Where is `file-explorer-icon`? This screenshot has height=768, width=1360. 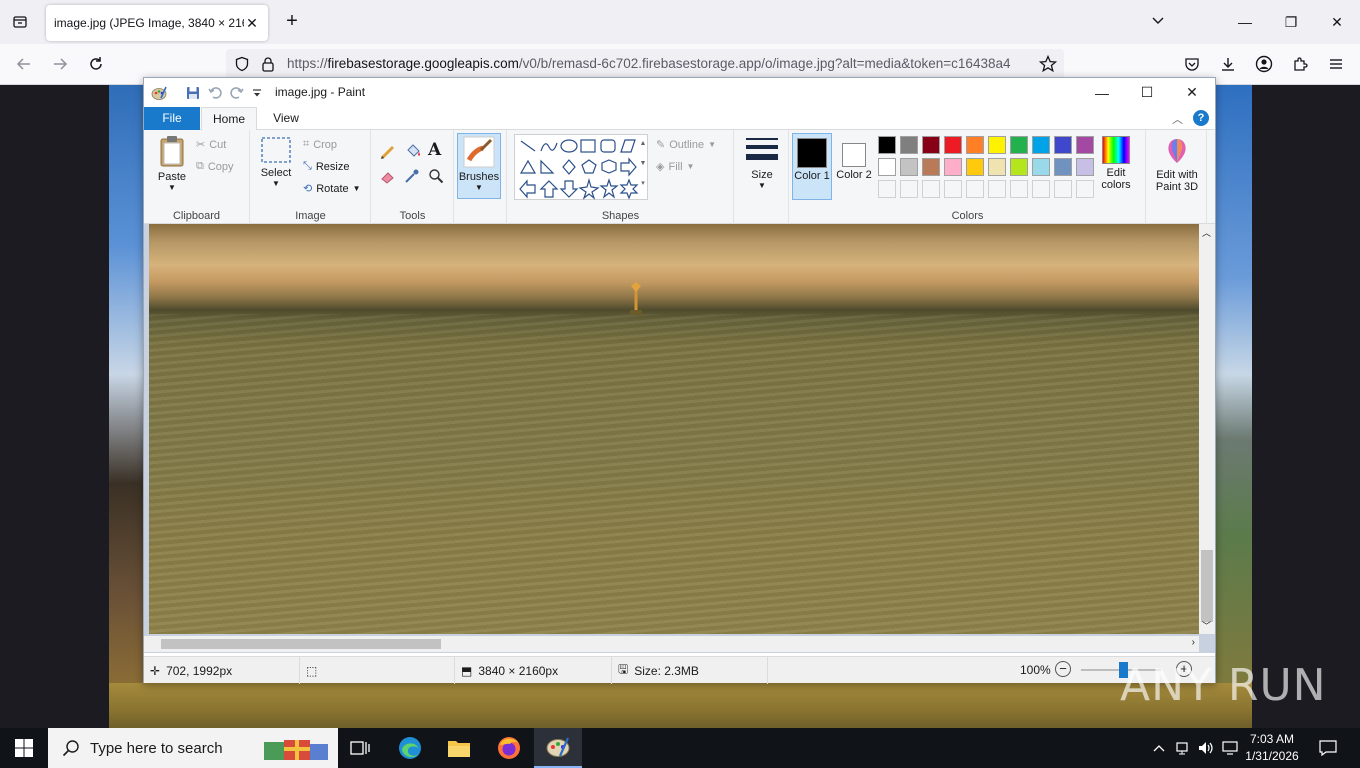
file-explorer-icon is located at coordinates (459, 748).